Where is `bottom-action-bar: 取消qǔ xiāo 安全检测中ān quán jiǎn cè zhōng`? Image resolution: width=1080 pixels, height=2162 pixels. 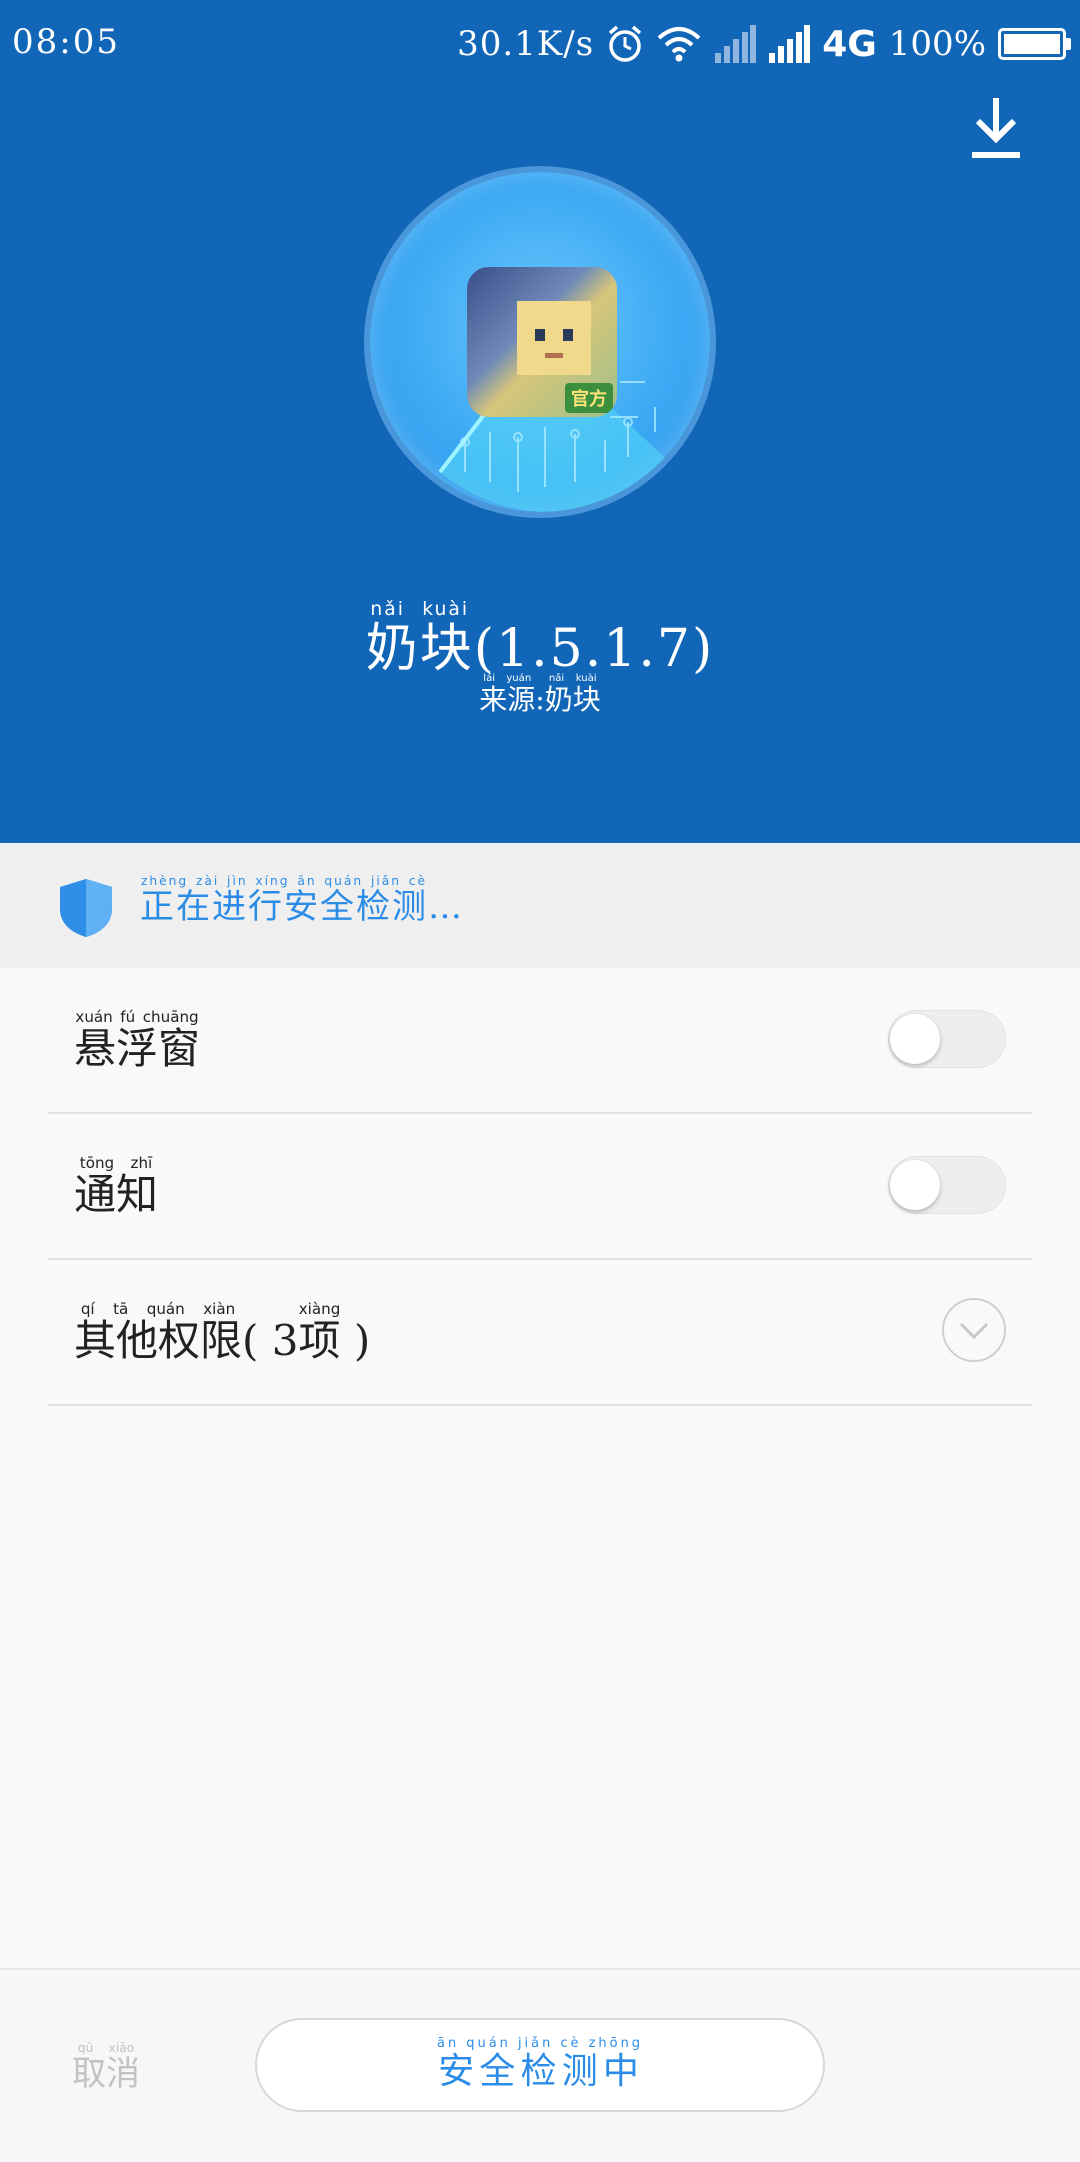 bottom-action-bar: 取消qǔ xiāo 安全检测中ān quán jiǎn cè zhōng is located at coordinates (540, 2065).